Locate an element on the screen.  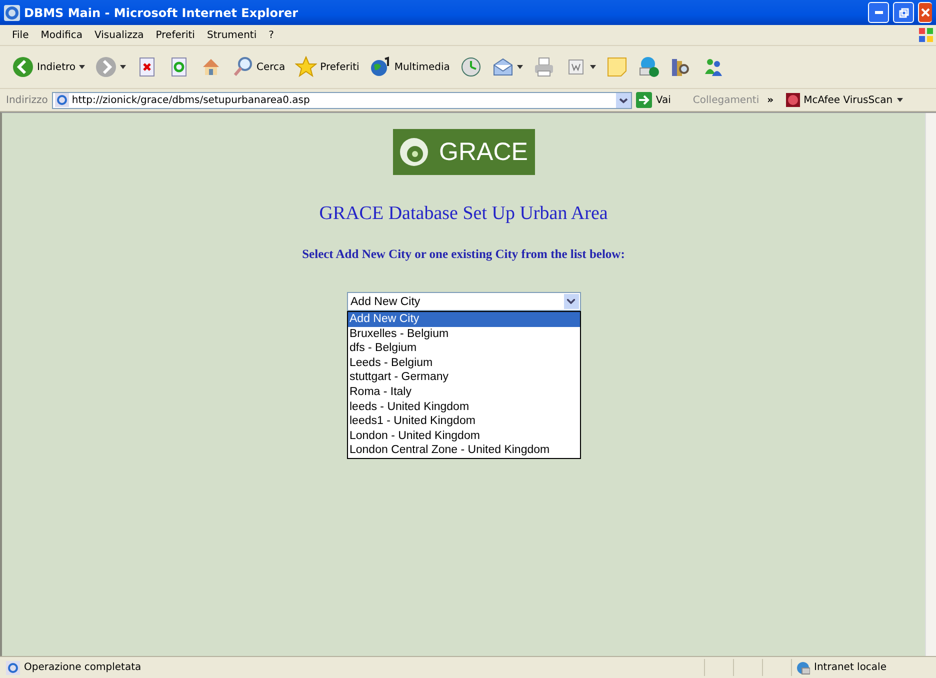
minimize-button is located at coordinates (878, 12).